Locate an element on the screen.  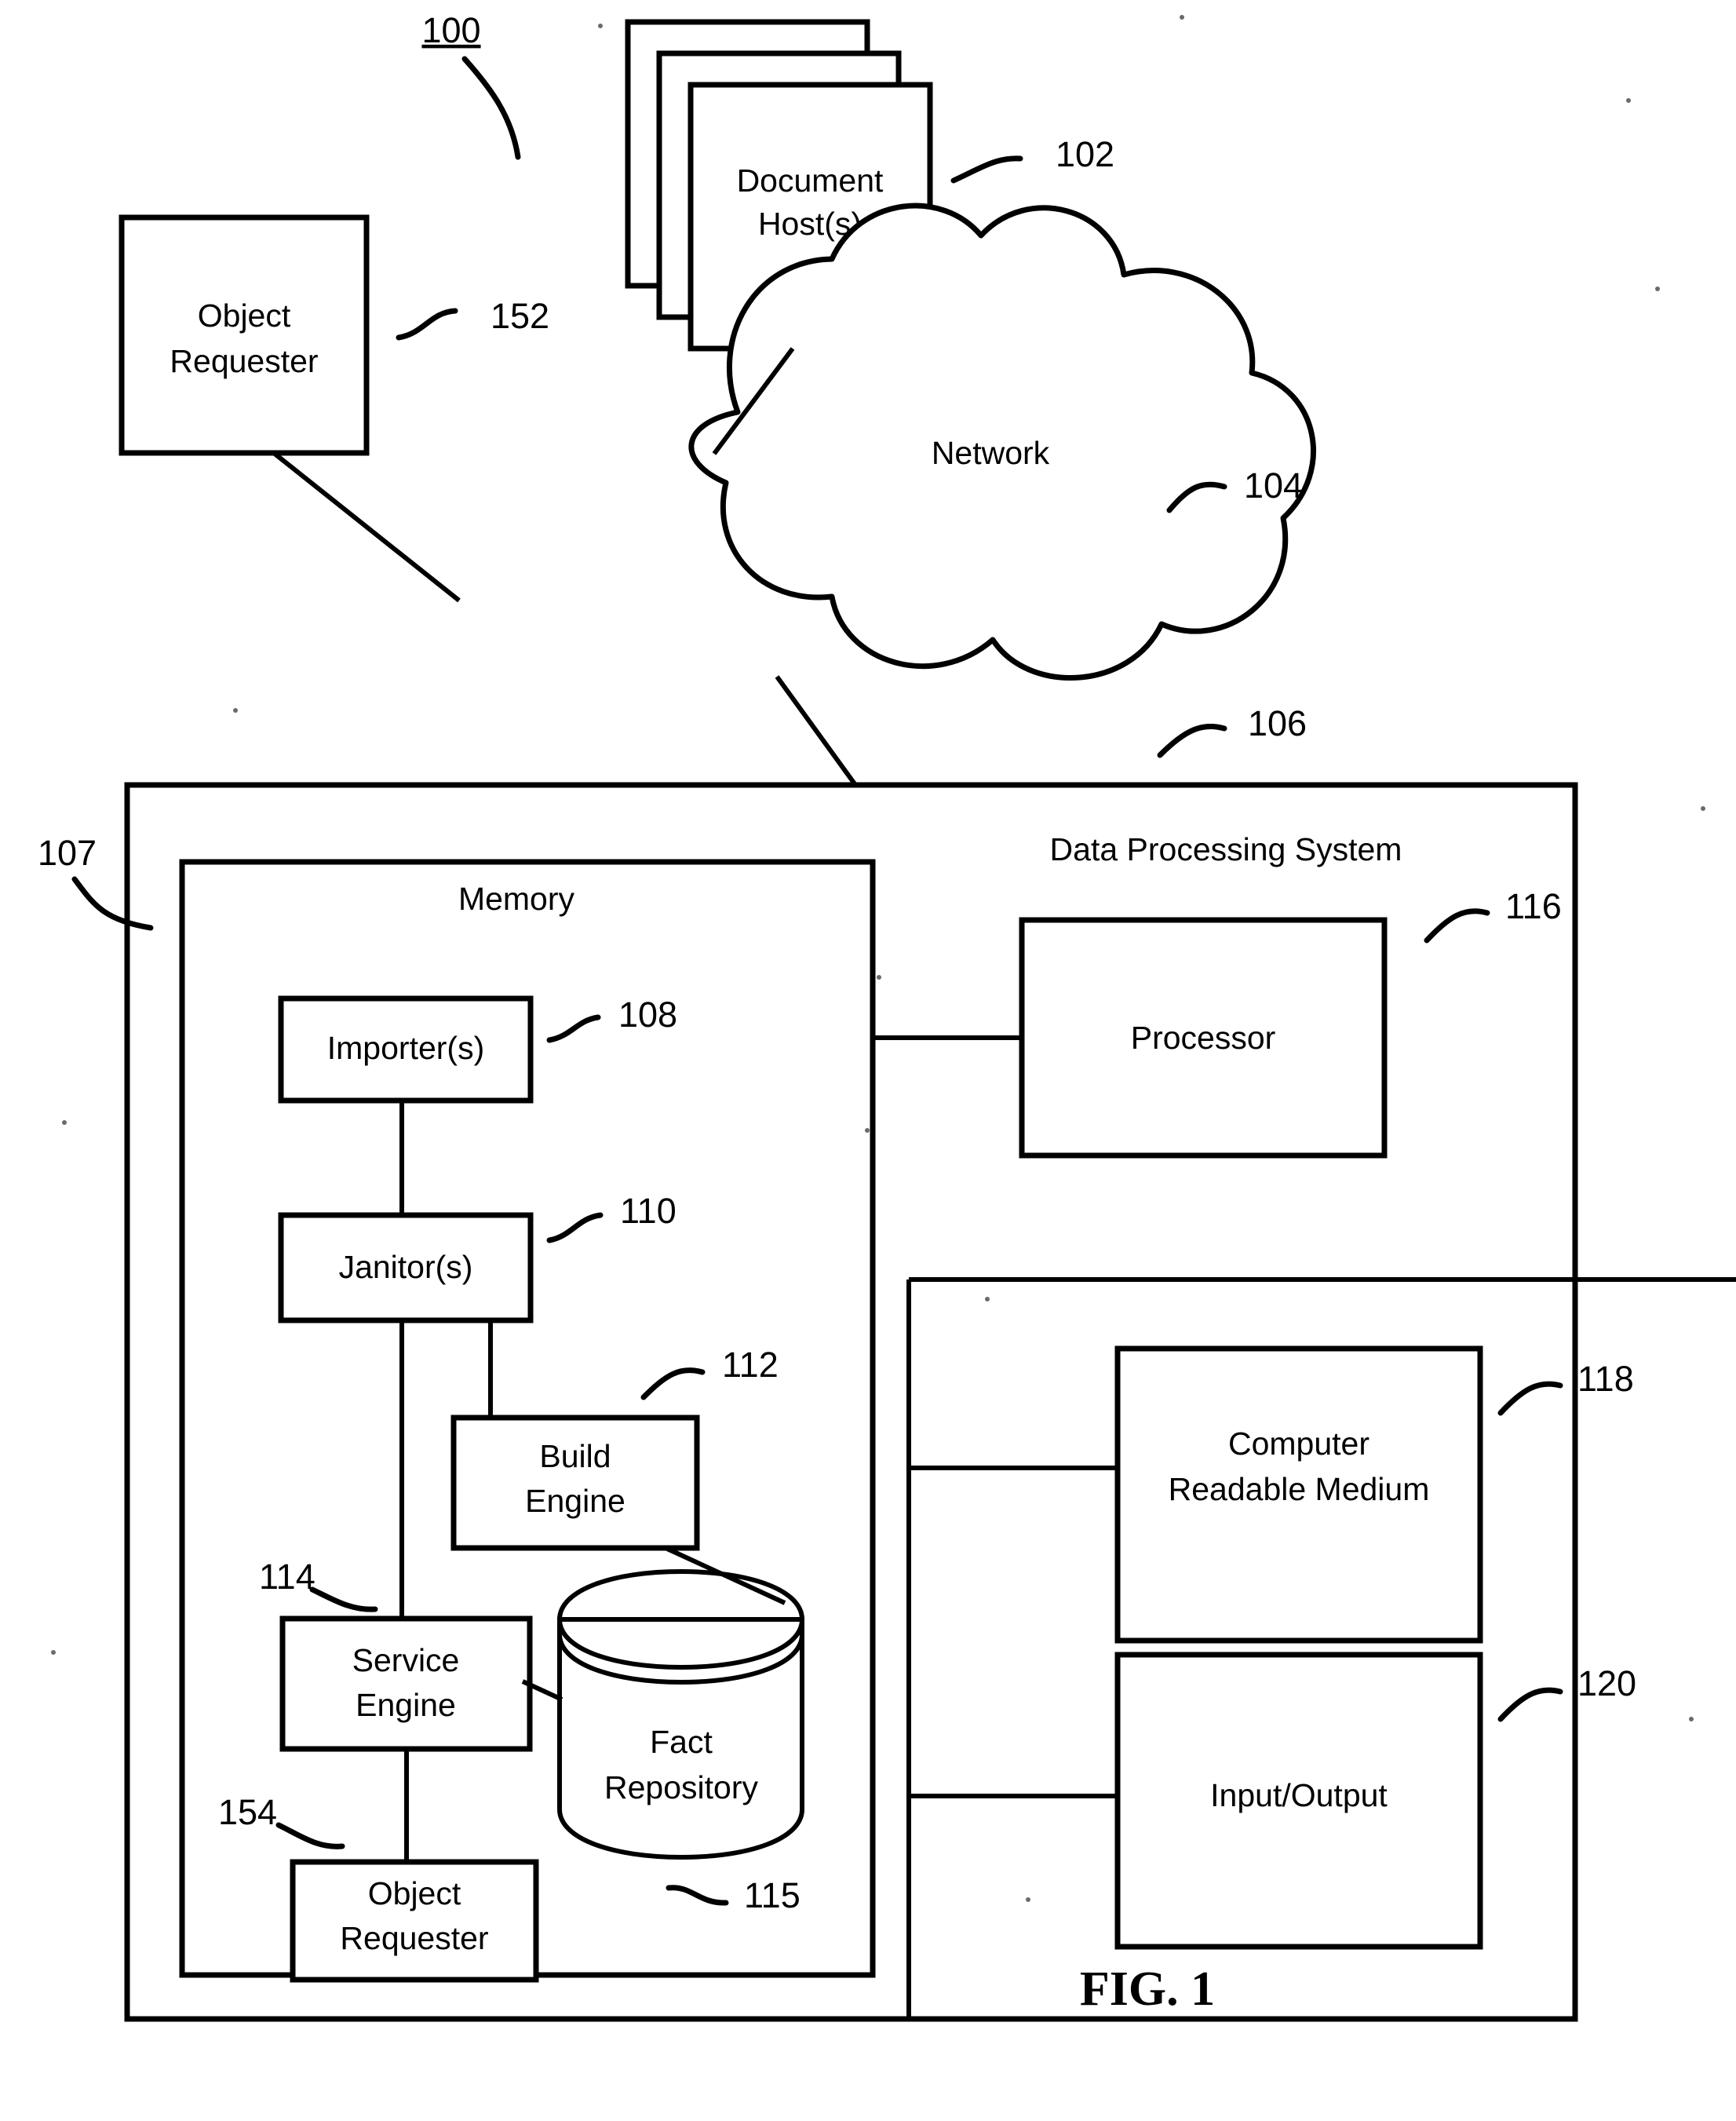
input-output-ref-leader is located at coordinates (1530, 1704).